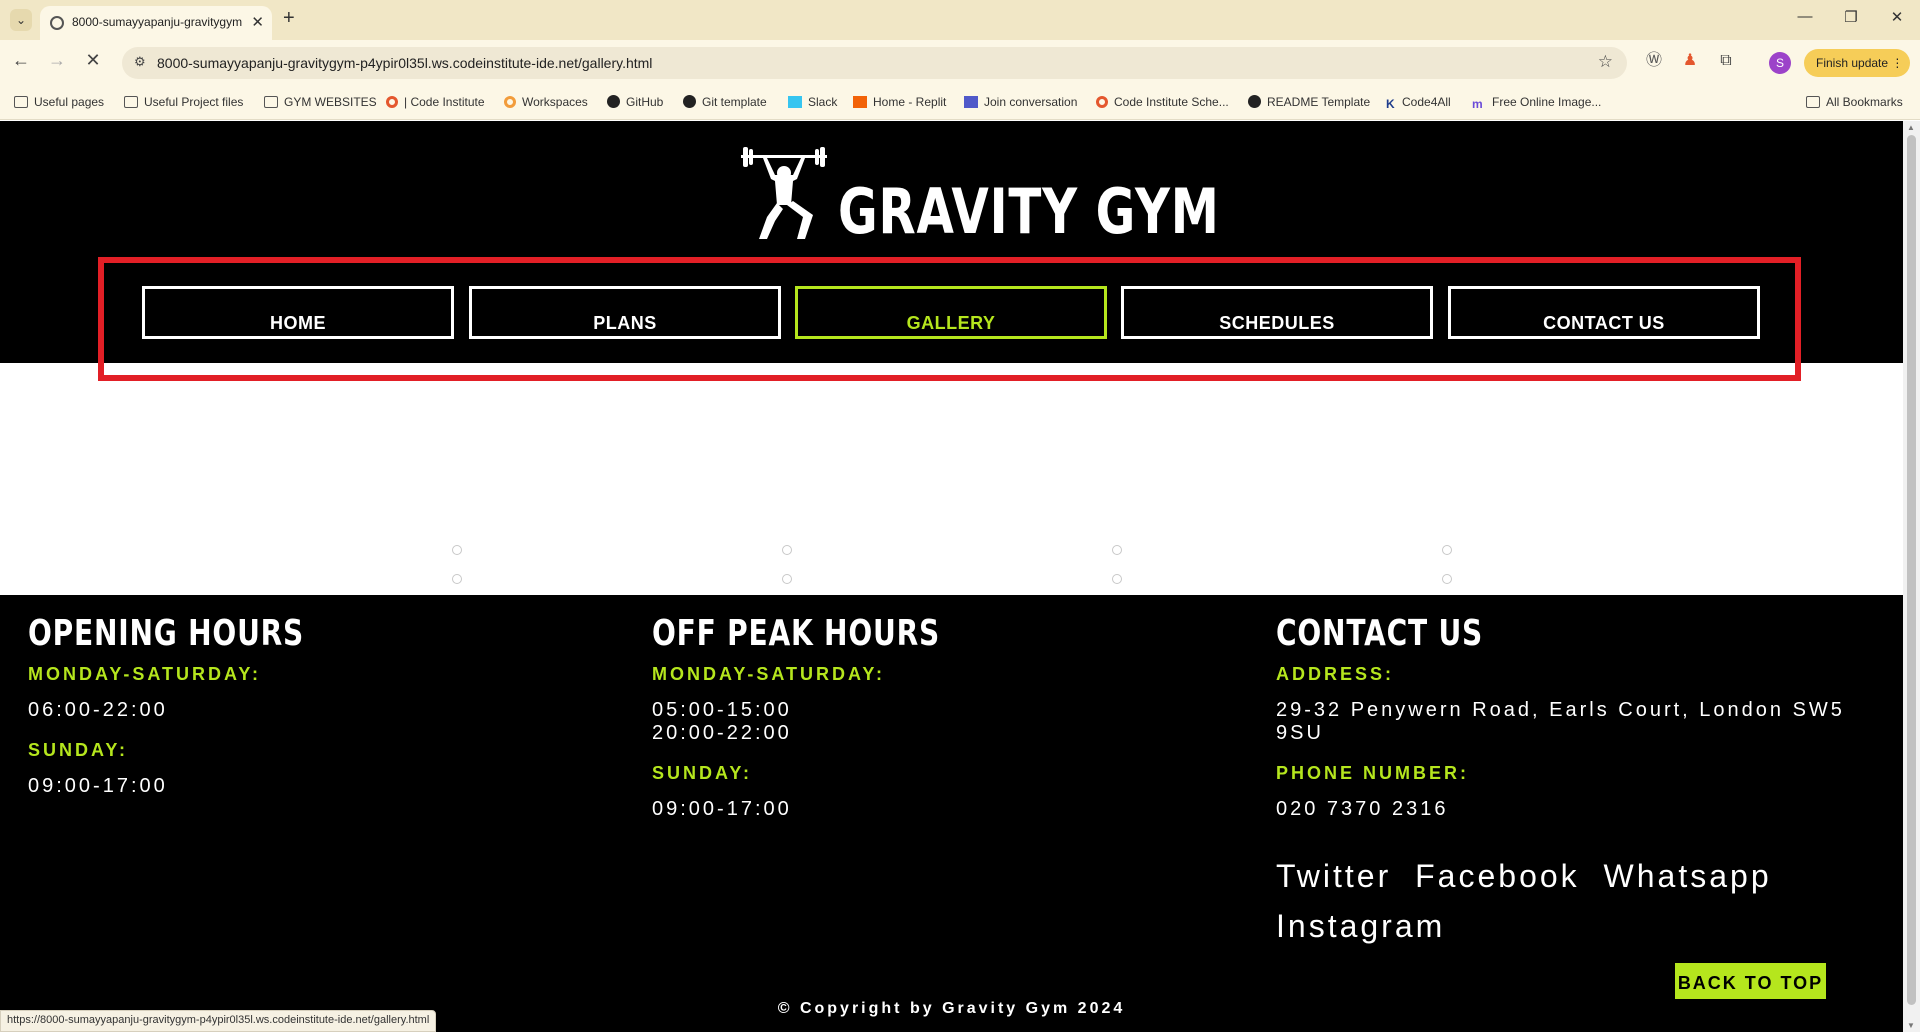  Describe the element at coordinates (784, 193) in the screenshot. I see `weightlifter-logo-icon` at that location.